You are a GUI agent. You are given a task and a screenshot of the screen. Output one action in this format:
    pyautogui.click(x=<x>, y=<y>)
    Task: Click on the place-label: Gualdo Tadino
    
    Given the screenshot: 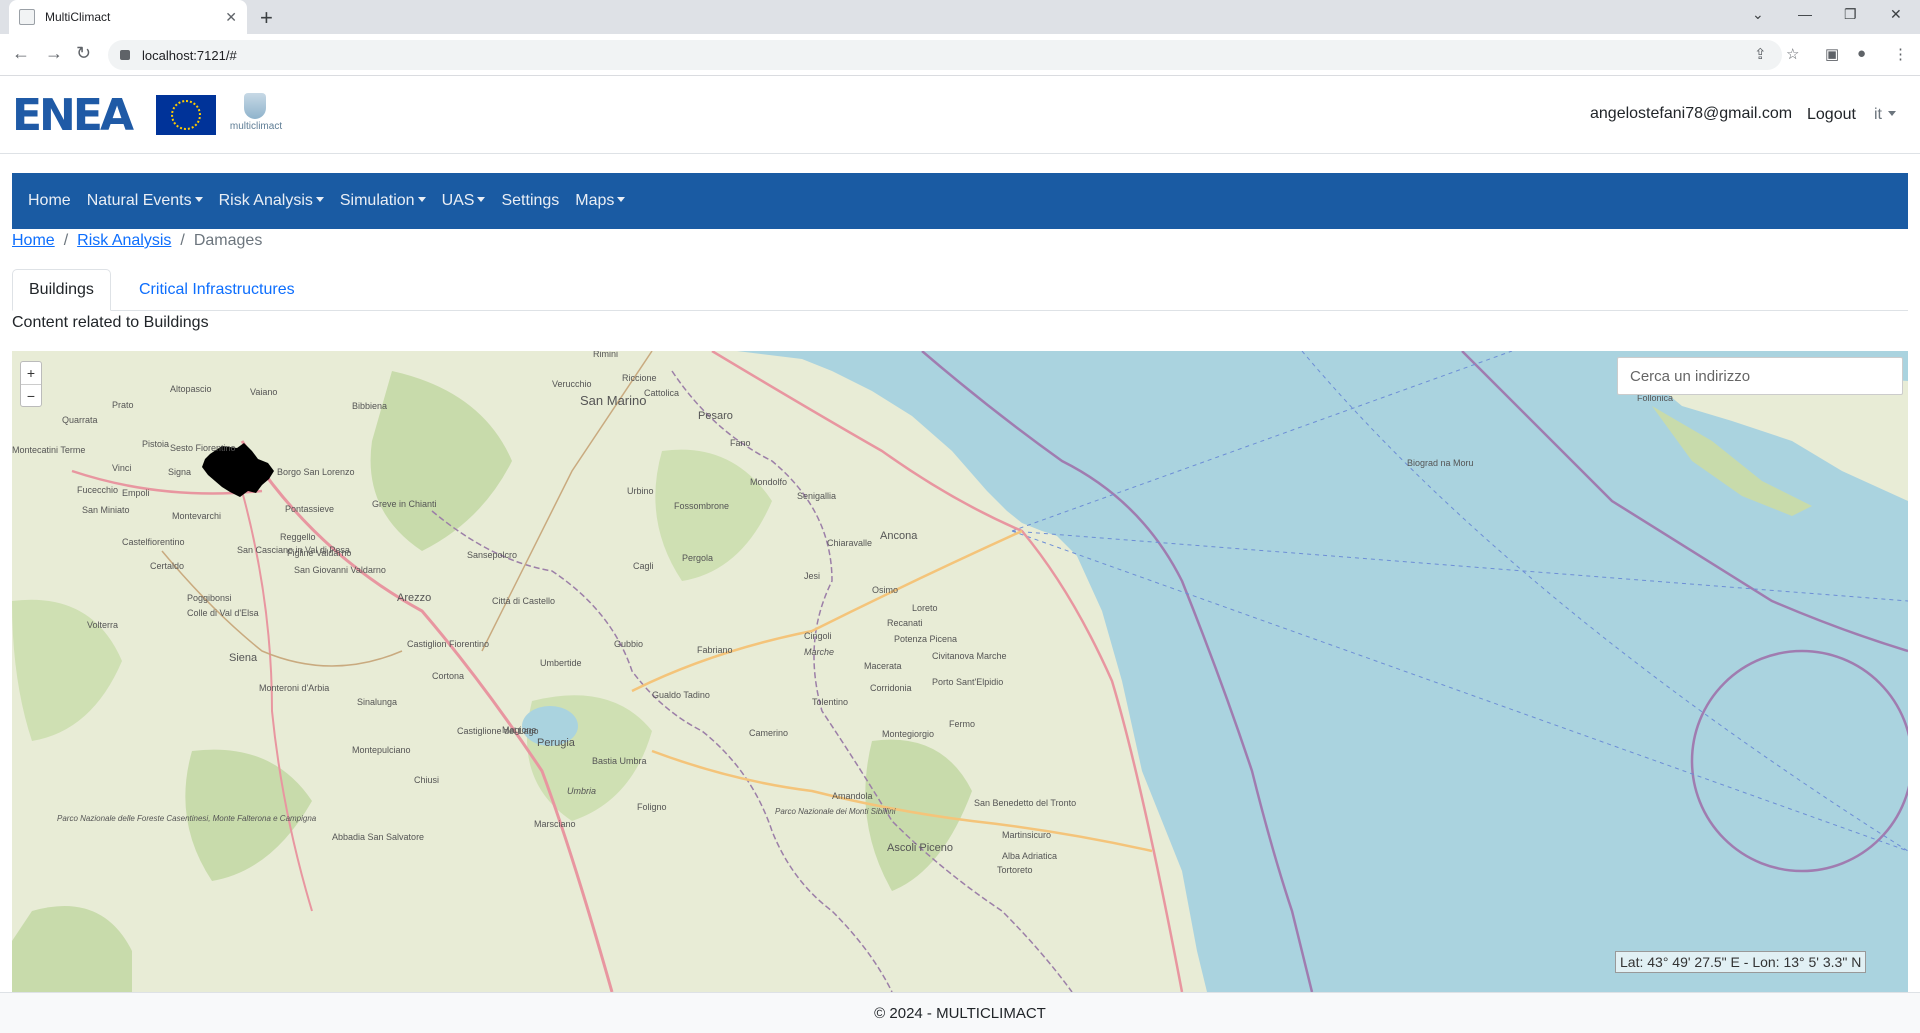 What is the action you would take?
    pyautogui.click(x=681, y=695)
    